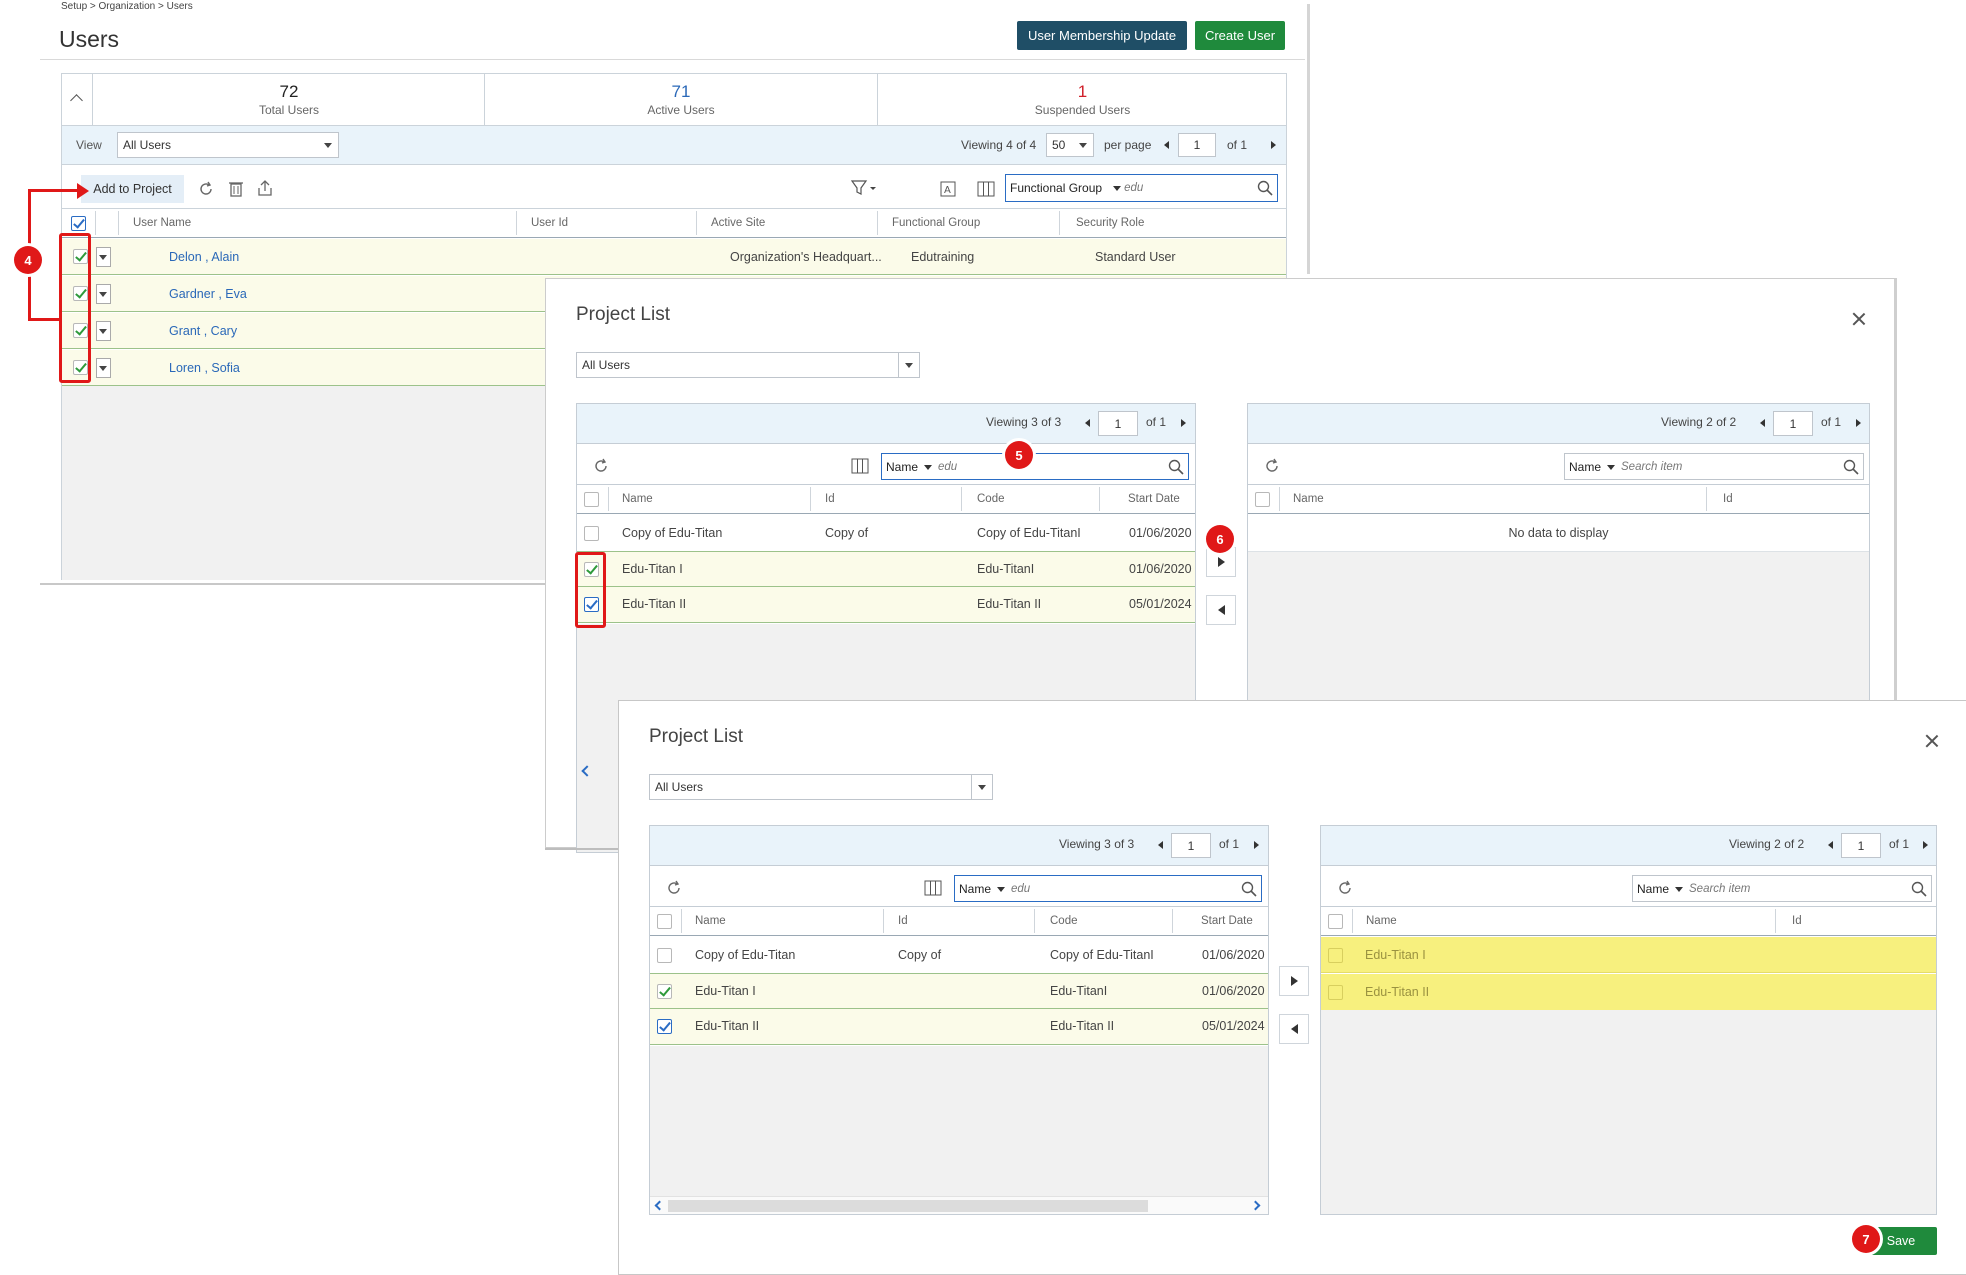 Image resolution: width=1966 pixels, height=1275 pixels. Describe the element at coordinates (738, 223) in the screenshot. I see `header-active-site: Active Site` at that location.